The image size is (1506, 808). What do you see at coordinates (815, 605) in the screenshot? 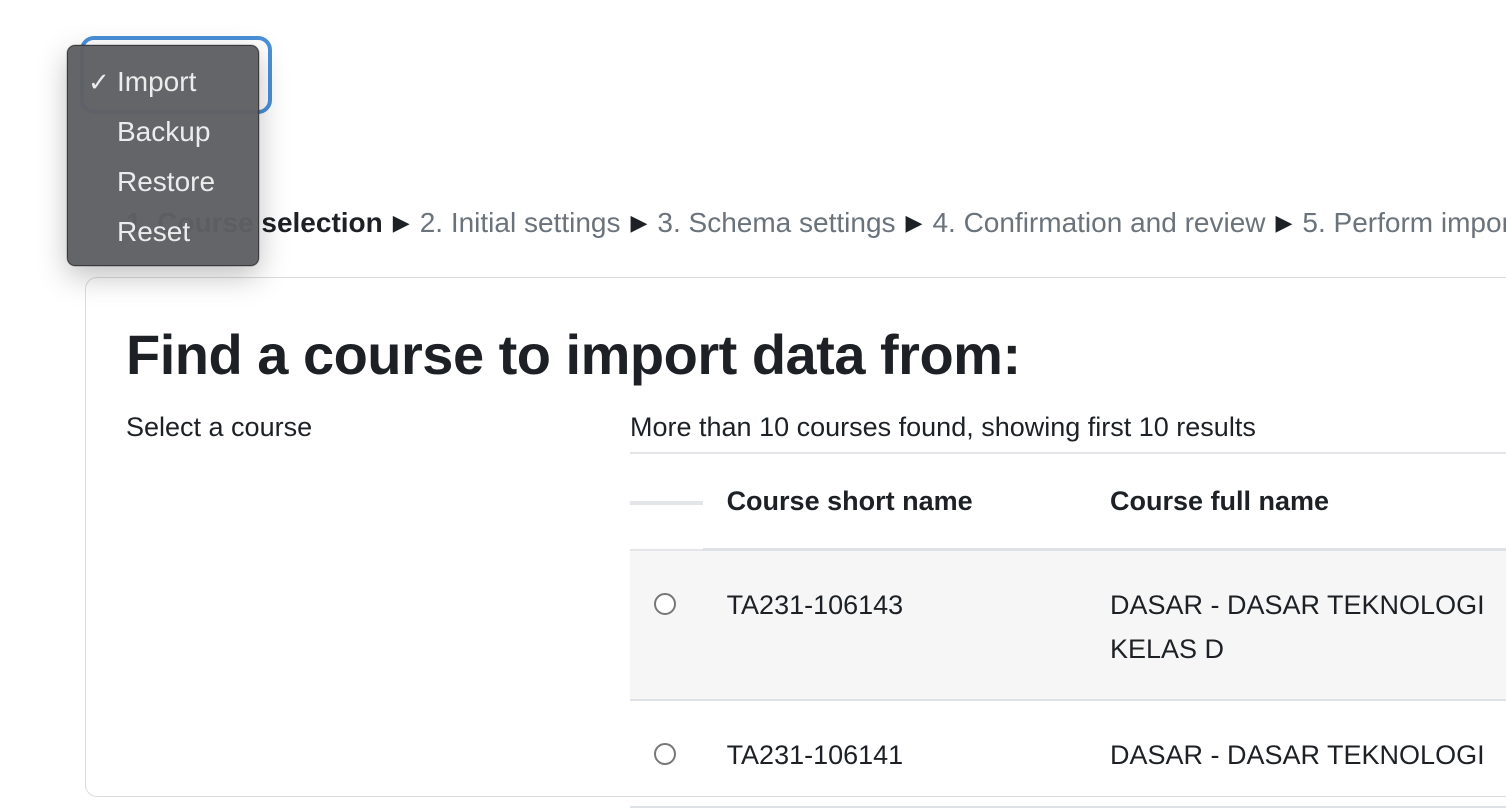
I see `course-short-name: TA231-106143` at bounding box center [815, 605].